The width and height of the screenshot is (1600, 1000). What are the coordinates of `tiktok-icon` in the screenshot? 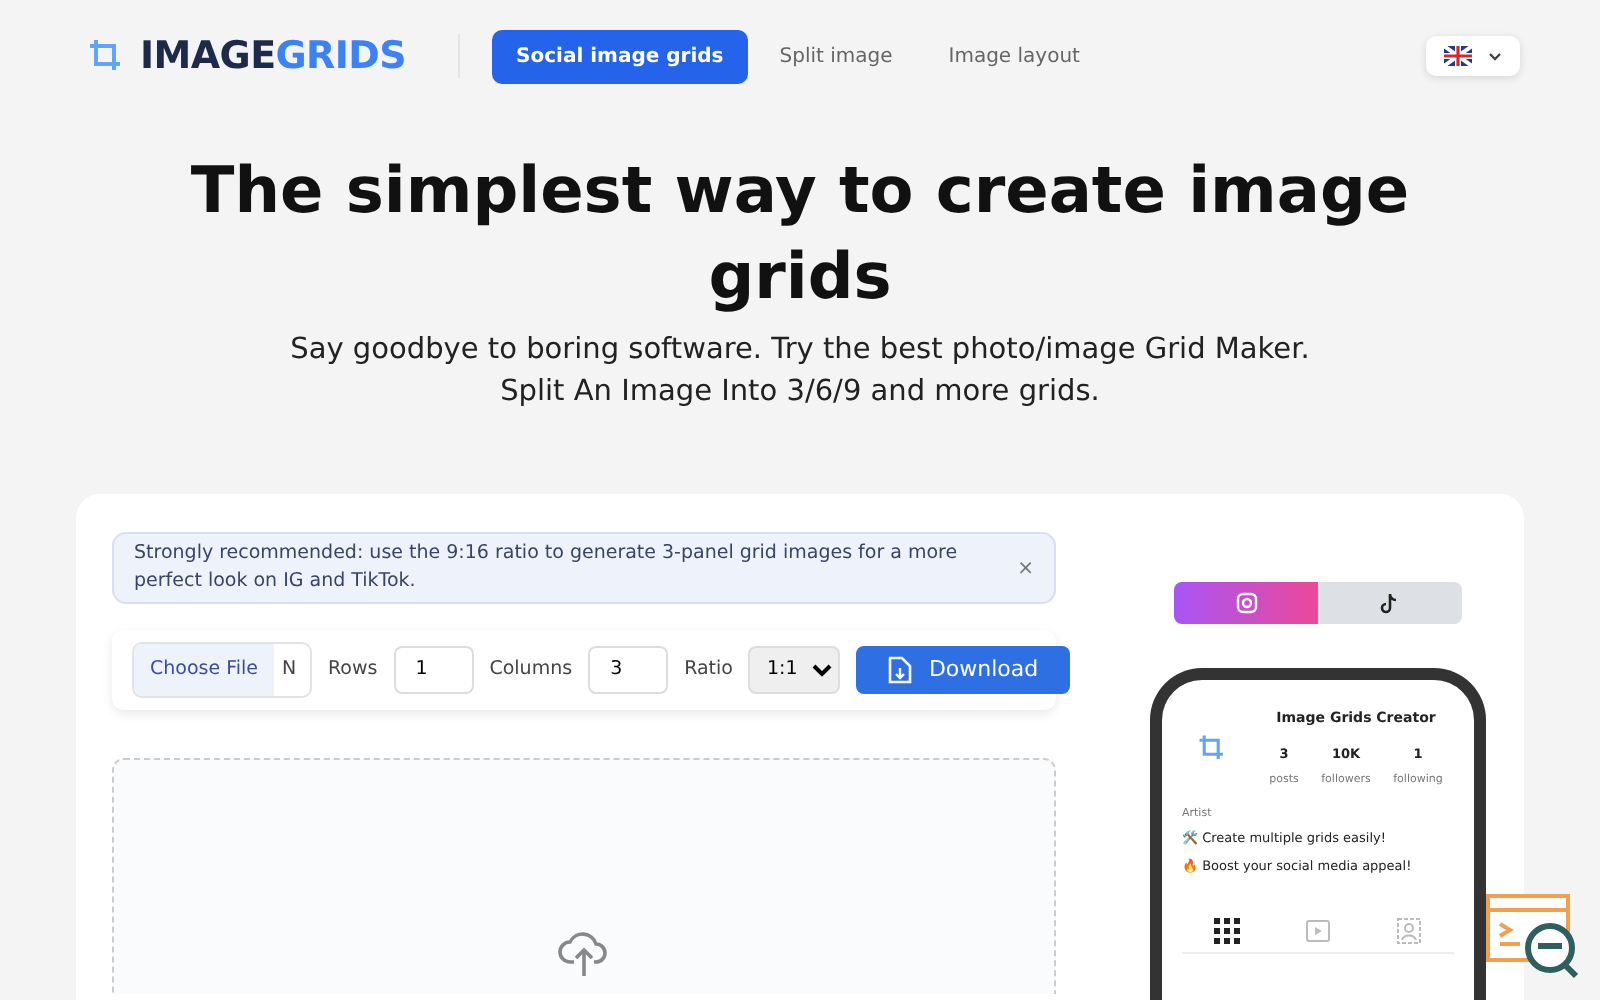 It's located at (1390, 603).